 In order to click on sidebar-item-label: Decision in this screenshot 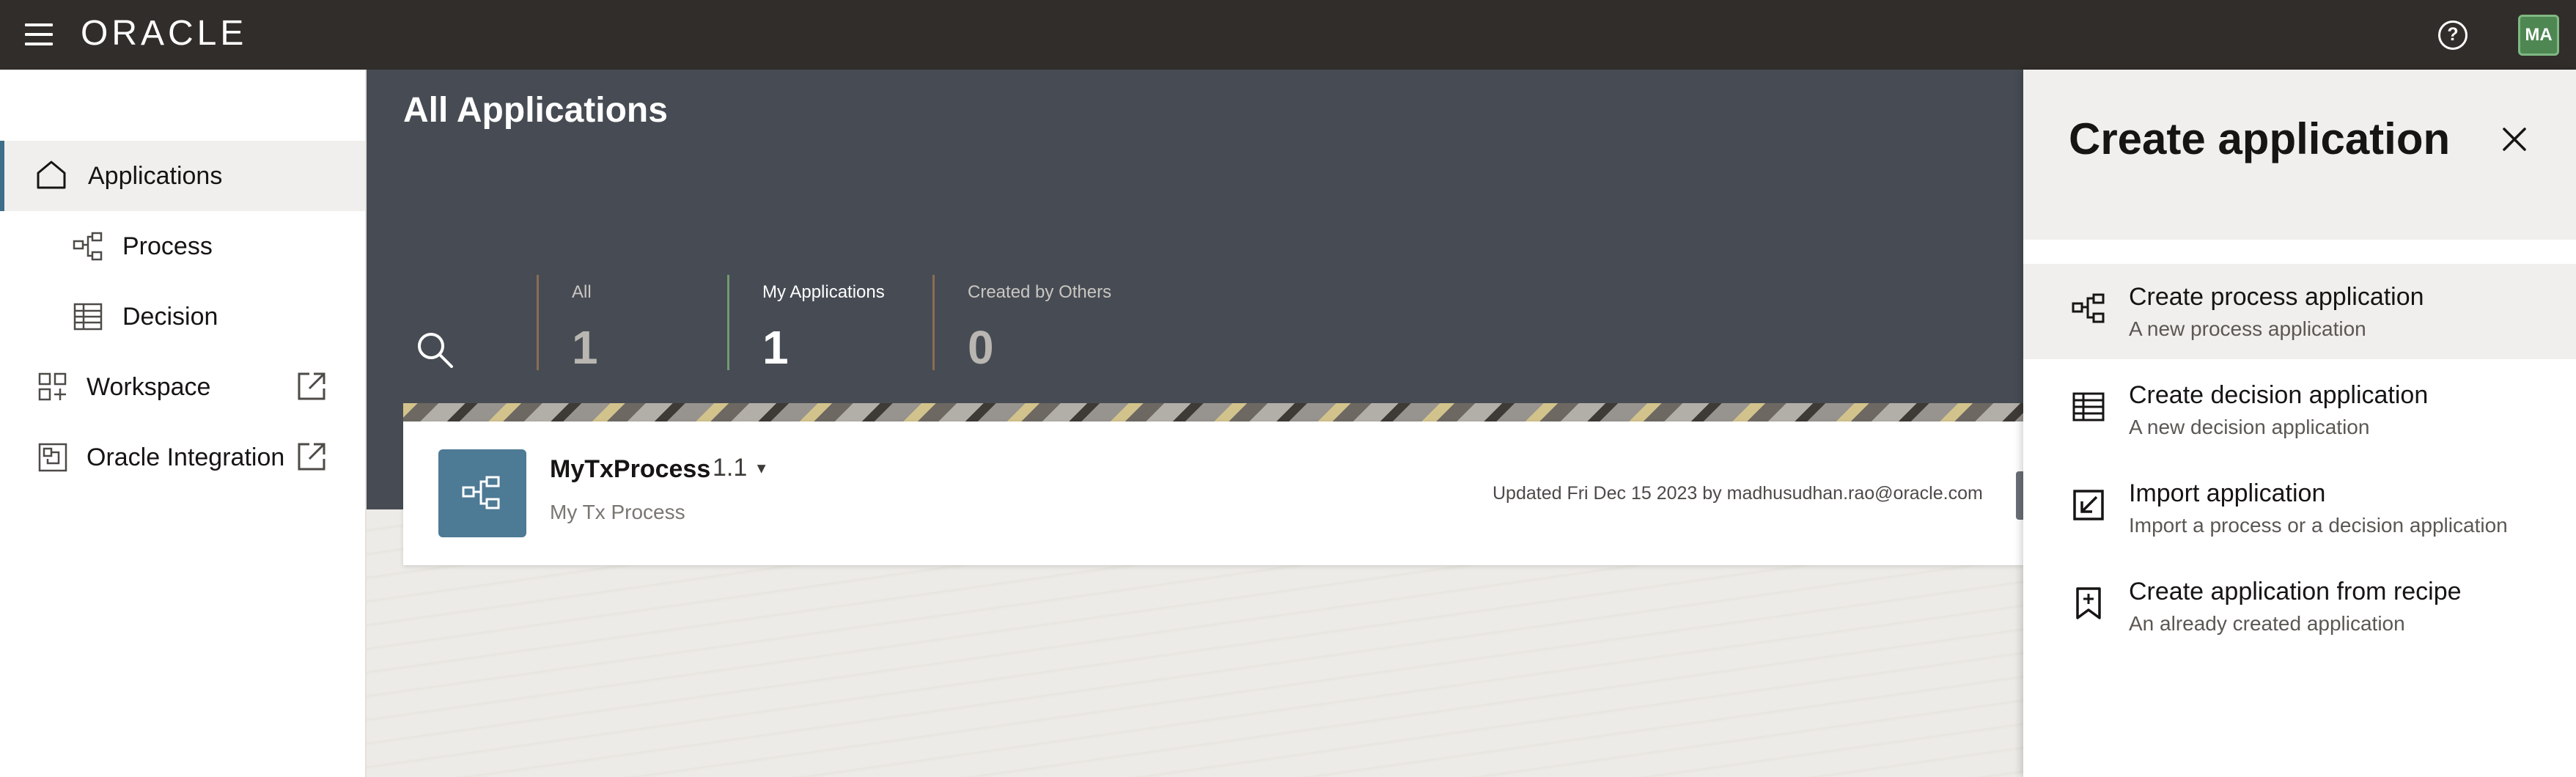, I will do `click(170, 316)`.